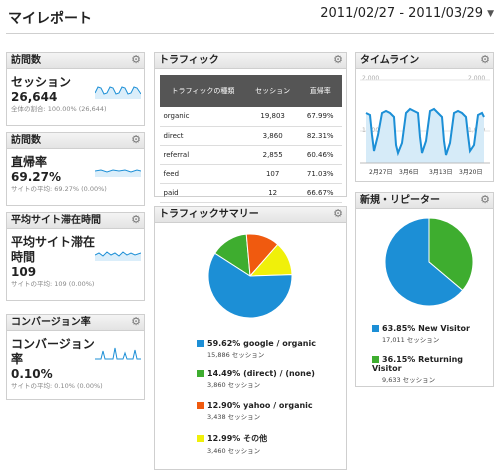  What do you see at coordinates (32, 374) in the screenshot?
I see `metric-value: 0.10%` at bounding box center [32, 374].